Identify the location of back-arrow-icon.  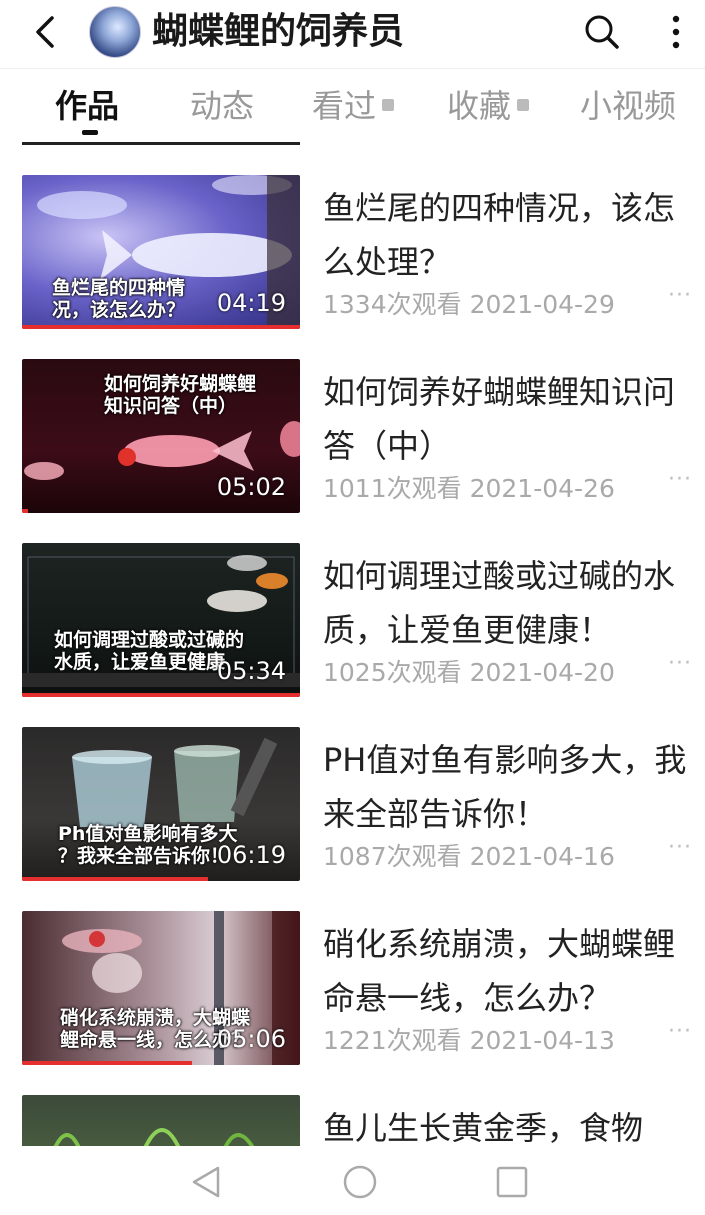
(46, 32).